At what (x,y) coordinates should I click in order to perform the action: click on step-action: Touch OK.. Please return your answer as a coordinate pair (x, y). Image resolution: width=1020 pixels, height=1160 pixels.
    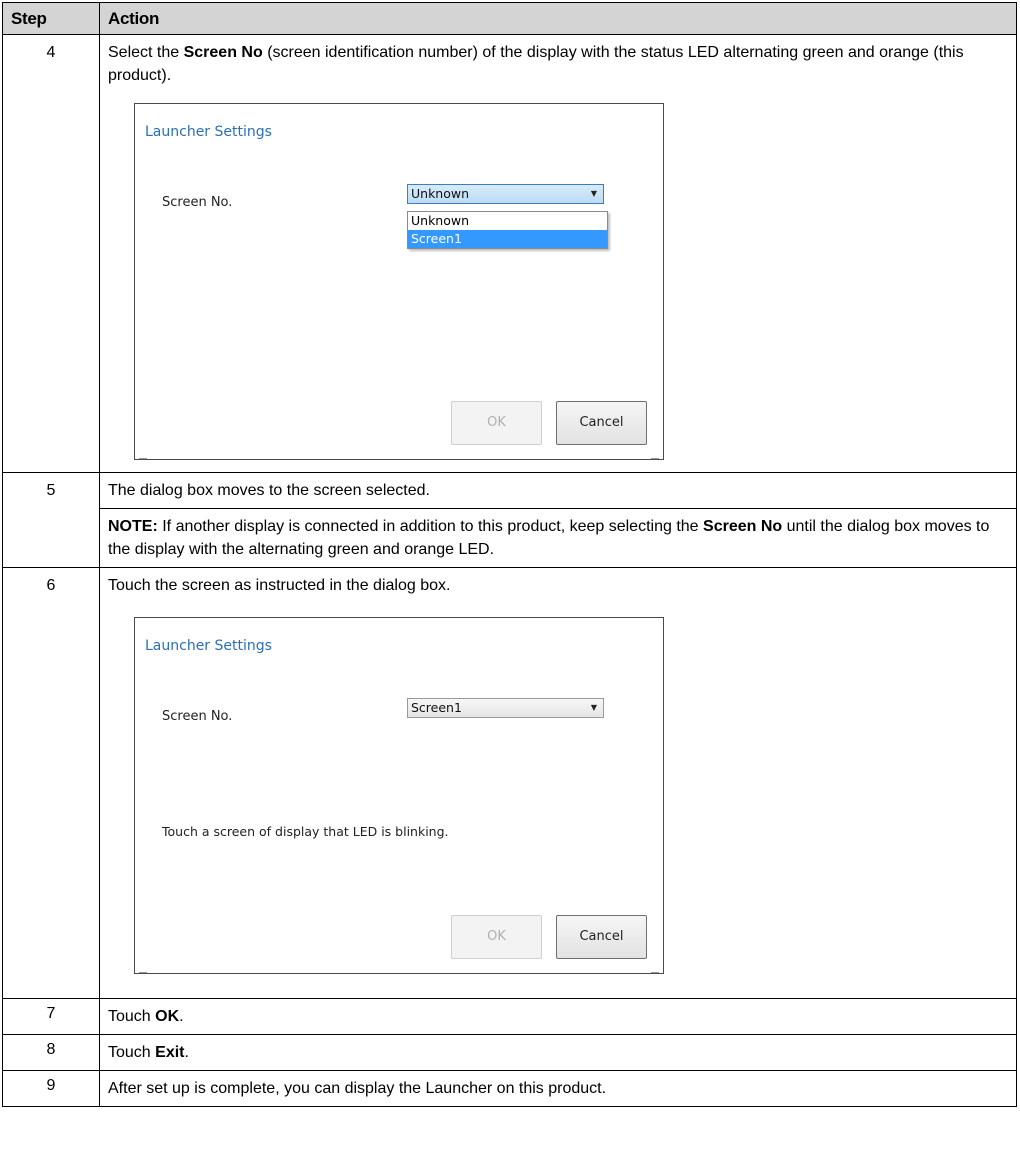
    Looking at the image, I should click on (558, 1016).